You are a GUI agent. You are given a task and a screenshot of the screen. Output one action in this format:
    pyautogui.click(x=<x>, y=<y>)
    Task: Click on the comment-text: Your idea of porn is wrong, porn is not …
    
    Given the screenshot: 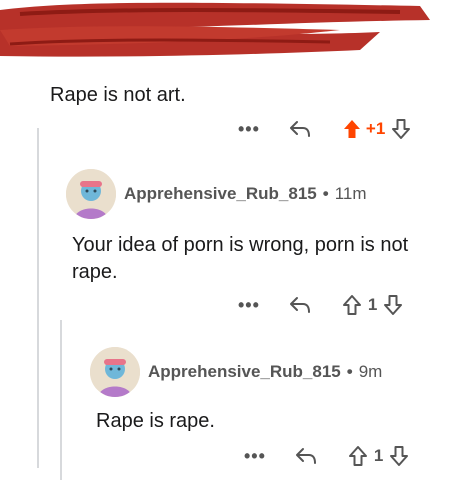 What is the action you would take?
    pyautogui.click(x=240, y=258)
    